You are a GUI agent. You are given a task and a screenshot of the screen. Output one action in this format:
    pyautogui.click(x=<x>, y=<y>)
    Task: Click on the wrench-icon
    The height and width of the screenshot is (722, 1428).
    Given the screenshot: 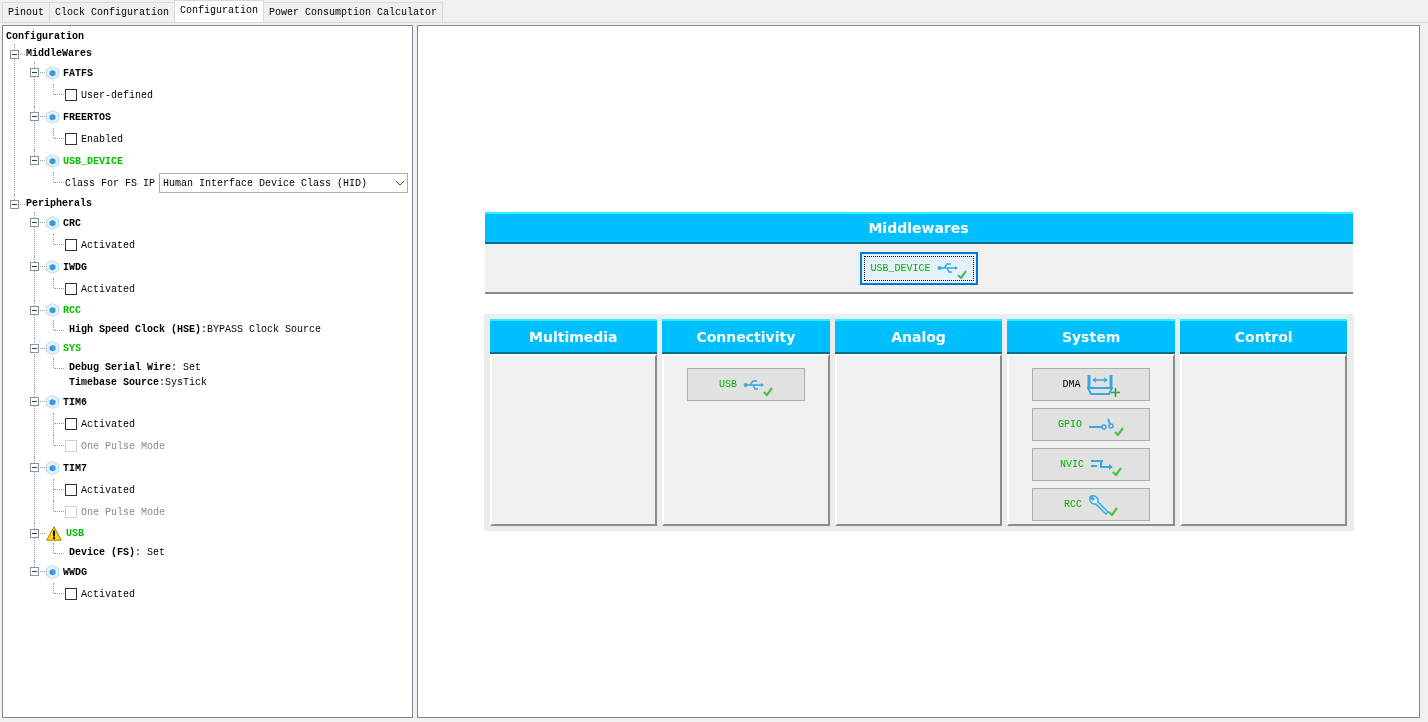 What is the action you would take?
    pyautogui.click(x=1099, y=504)
    